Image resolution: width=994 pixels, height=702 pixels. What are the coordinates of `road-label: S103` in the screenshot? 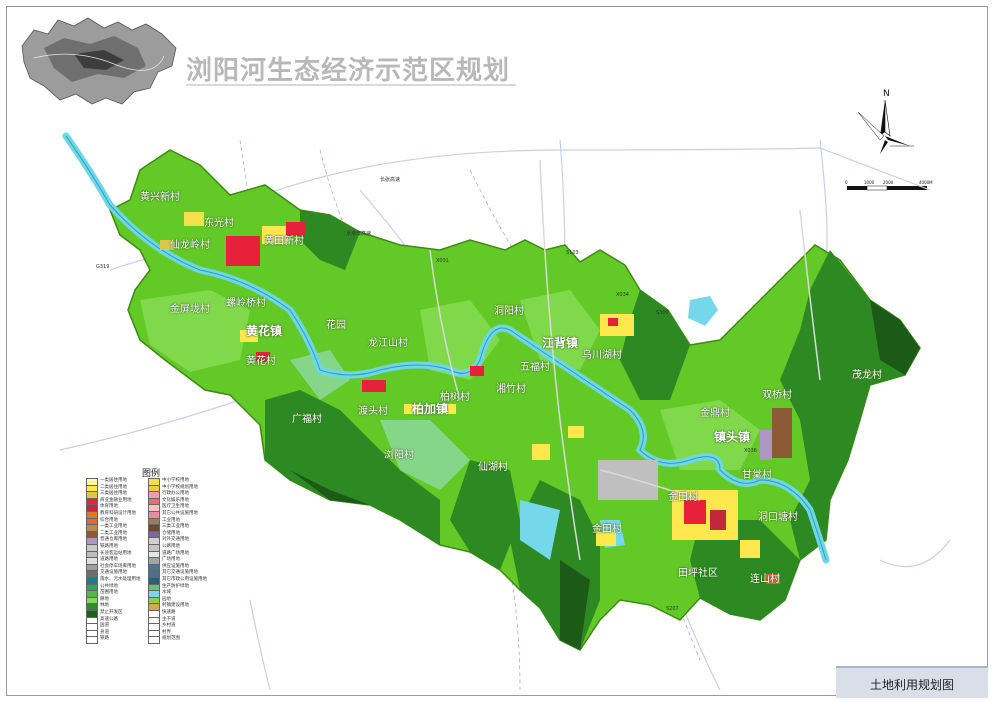 It's located at (572, 253).